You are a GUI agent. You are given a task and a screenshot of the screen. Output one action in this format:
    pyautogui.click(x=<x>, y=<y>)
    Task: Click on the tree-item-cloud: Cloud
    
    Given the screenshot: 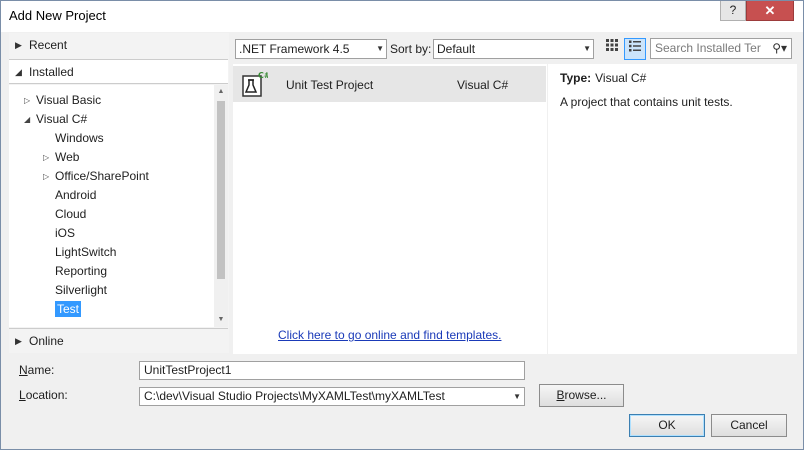 What is the action you would take?
    pyautogui.click(x=70, y=214)
    